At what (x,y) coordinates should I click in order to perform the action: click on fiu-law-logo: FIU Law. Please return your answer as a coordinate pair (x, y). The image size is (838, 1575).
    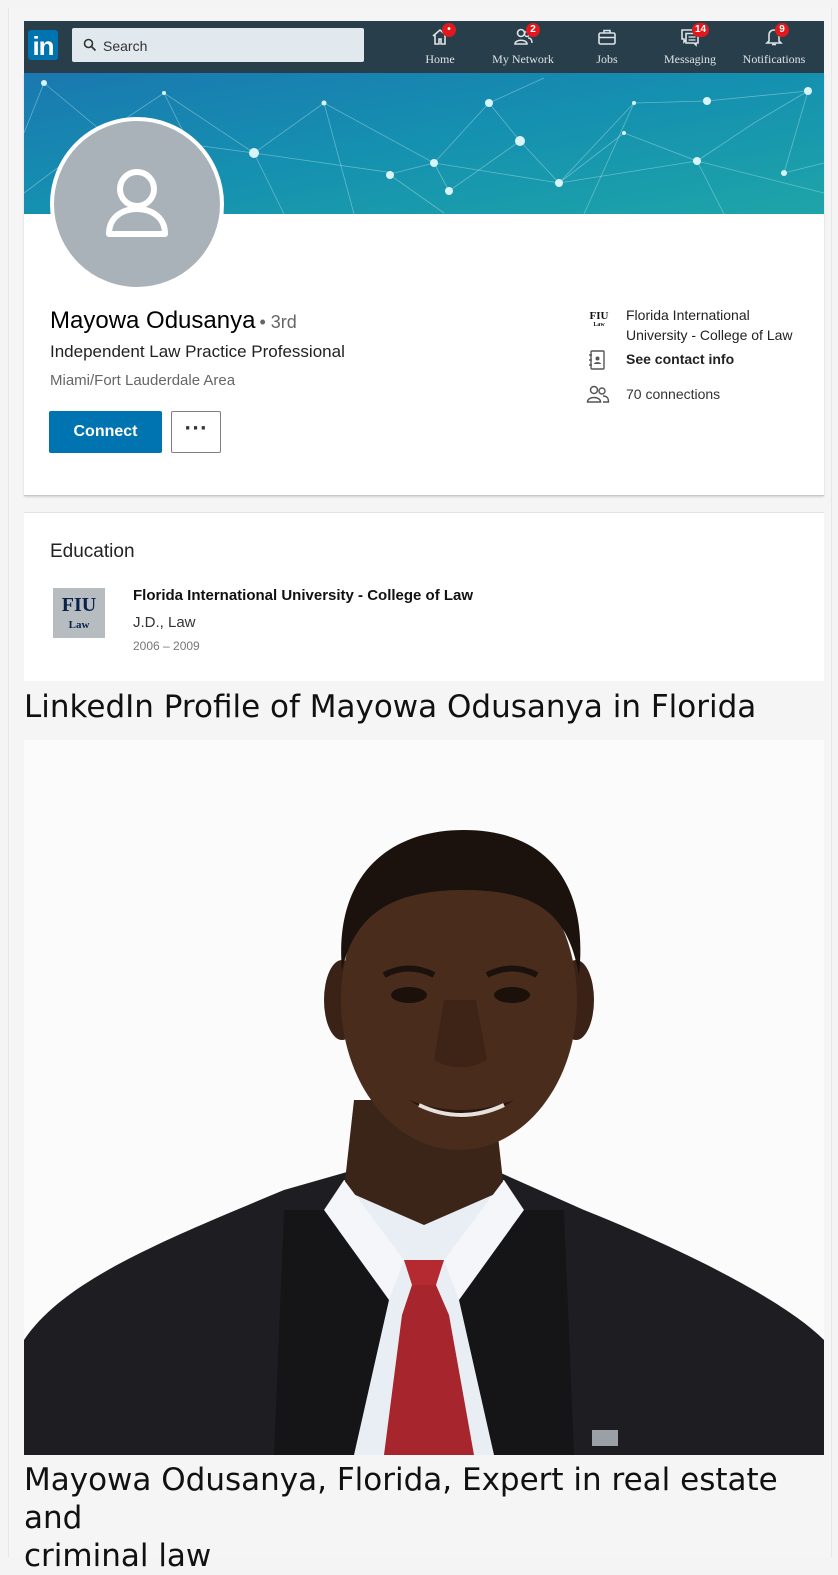
    Looking at the image, I should click on (79, 613).